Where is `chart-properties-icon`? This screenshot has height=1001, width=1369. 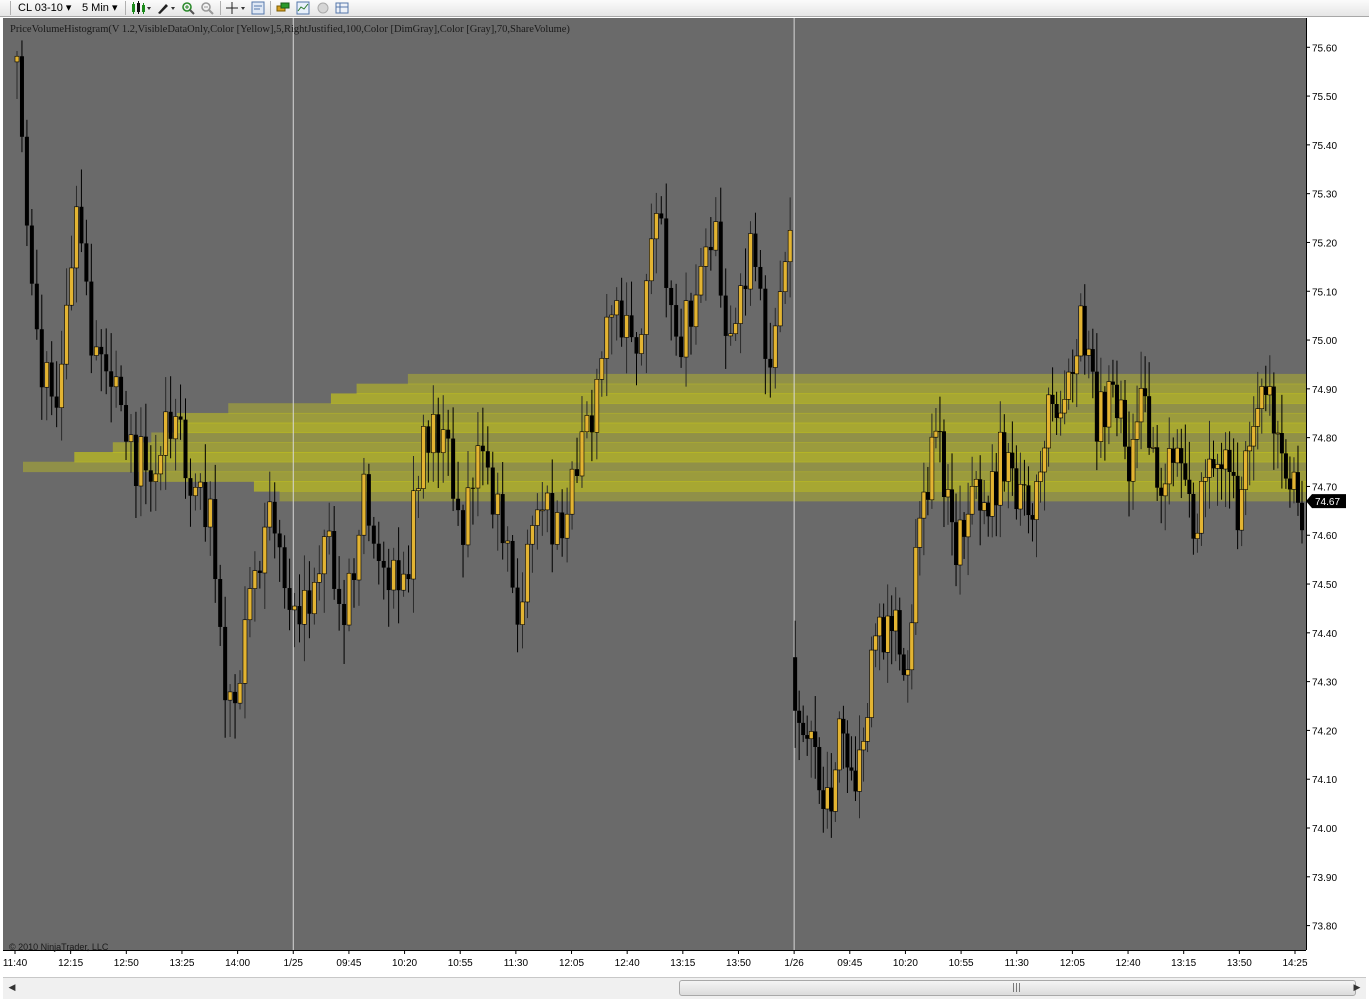
chart-properties-icon is located at coordinates (303, 8).